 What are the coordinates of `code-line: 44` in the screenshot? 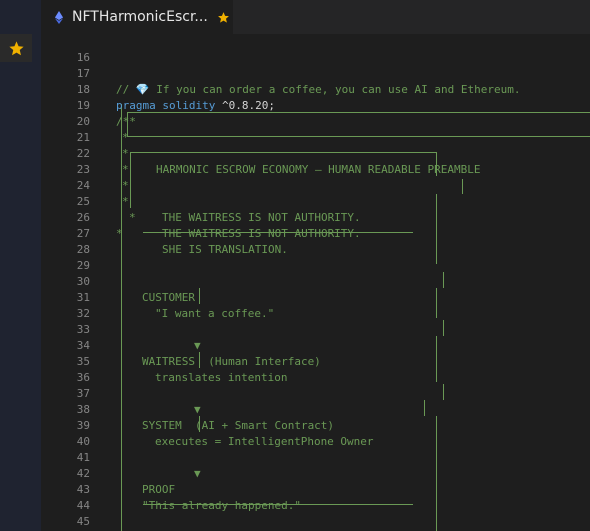 It's located at (83, 505).